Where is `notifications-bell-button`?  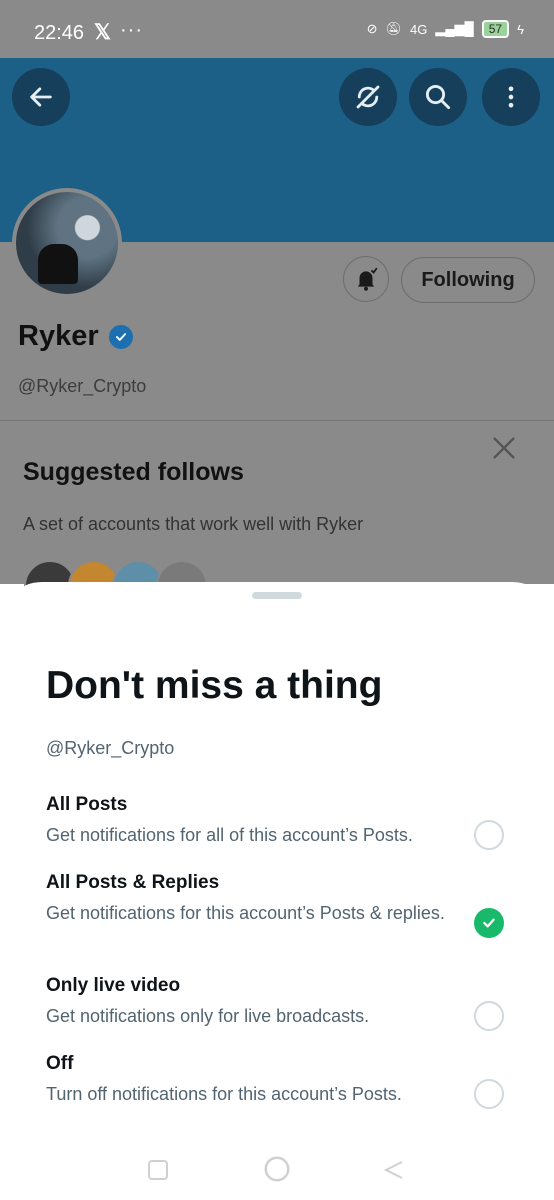 notifications-bell-button is located at coordinates (366, 279).